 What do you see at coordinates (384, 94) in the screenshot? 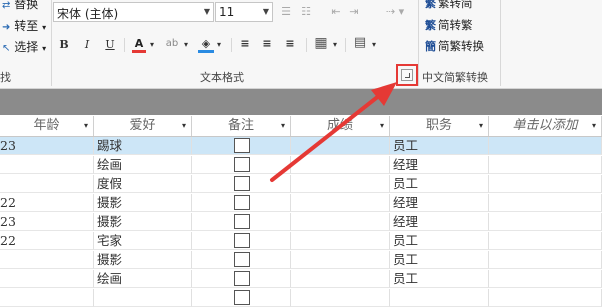
I see `annotation-arrow-head` at bounding box center [384, 94].